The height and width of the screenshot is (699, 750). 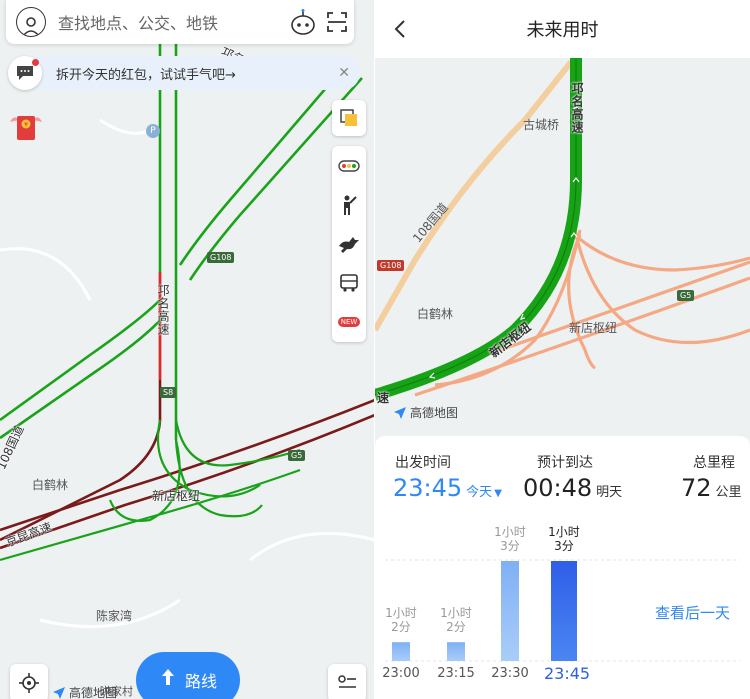 What do you see at coordinates (303, 22) in the screenshot?
I see `robot-assistant-icon` at bounding box center [303, 22].